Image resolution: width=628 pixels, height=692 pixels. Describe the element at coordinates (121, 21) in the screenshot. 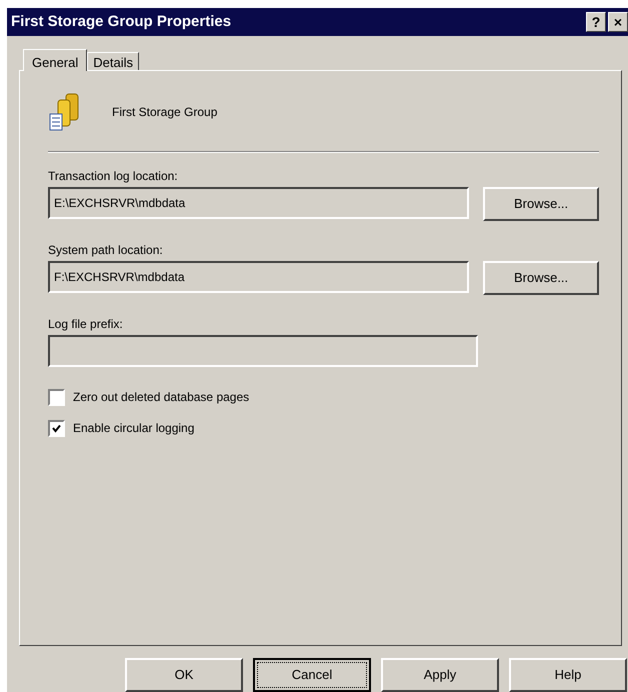

I see `window-title: First Storage Group Properties` at that location.